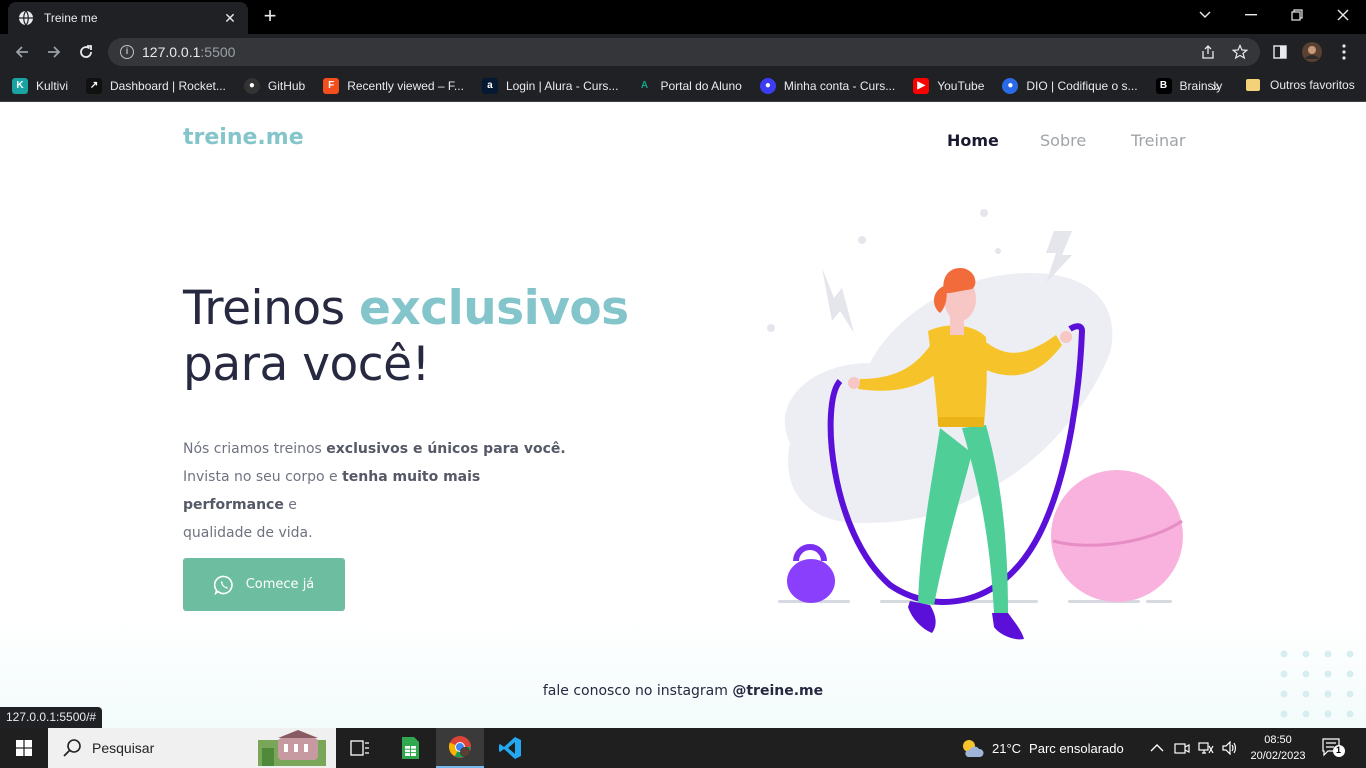  What do you see at coordinates (1063, 140) in the screenshot?
I see `nav-sobre: Sobre` at bounding box center [1063, 140].